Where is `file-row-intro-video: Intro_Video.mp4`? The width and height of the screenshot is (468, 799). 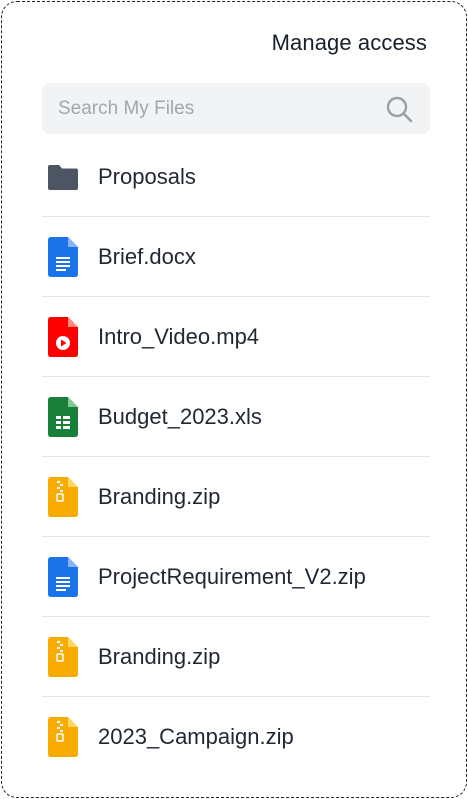
file-row-intro-video: Intro_Video.mp4 is located at coordinates (236, 337).